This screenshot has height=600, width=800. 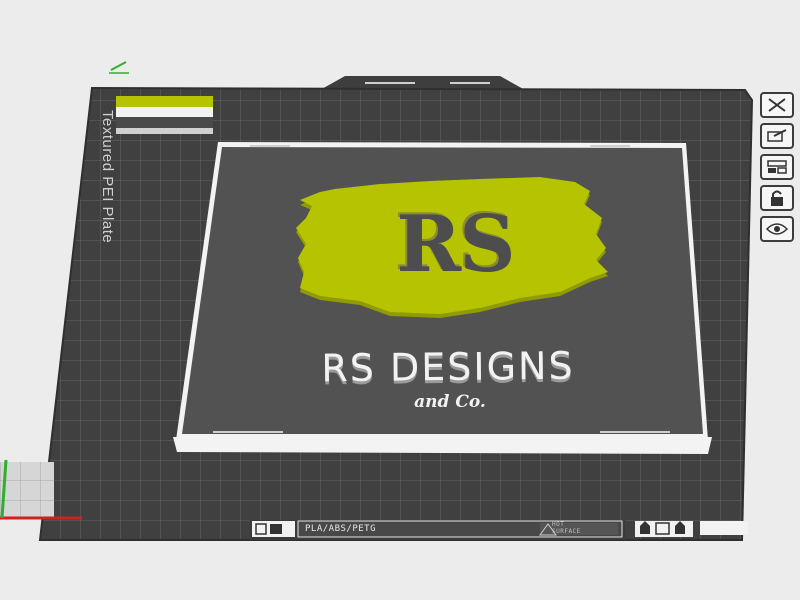 What do you see at coordinates (107, 177) in the screenshot?
I see `plate-type-label: Textured PEI Plate` at bounding box center [107, 177].